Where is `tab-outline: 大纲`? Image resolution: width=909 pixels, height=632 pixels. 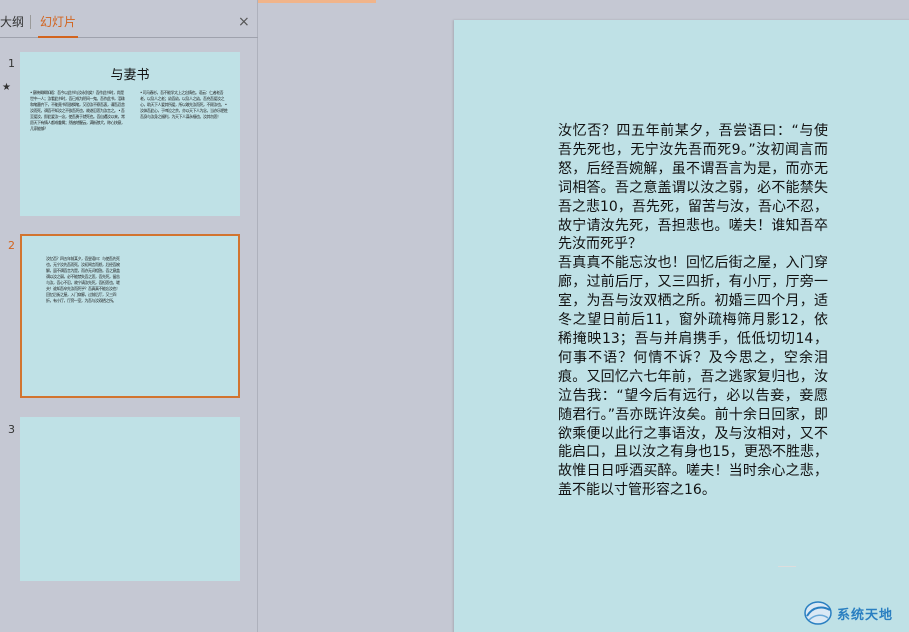
tab-outline: 大纲 is located at coordinates (12, 22).